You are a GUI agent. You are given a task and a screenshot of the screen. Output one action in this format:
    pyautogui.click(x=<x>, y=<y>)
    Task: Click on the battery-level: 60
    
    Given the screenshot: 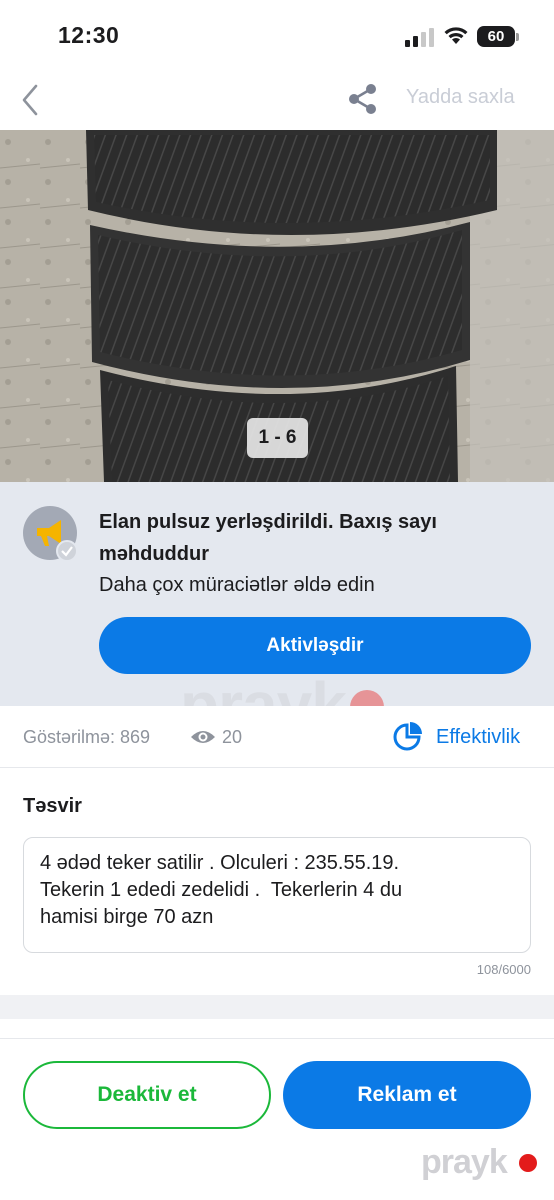 What is the action you would take?
    pyautogui.click(x=496, y=36)
    